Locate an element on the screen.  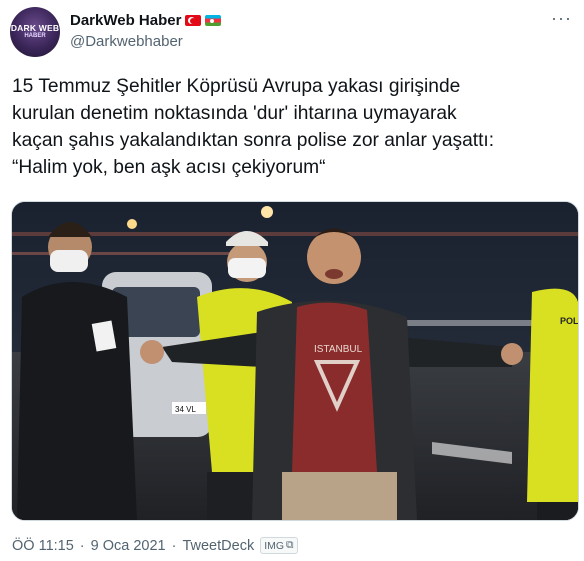
more-options-icon: ··· is located at coordinates (561, 18).